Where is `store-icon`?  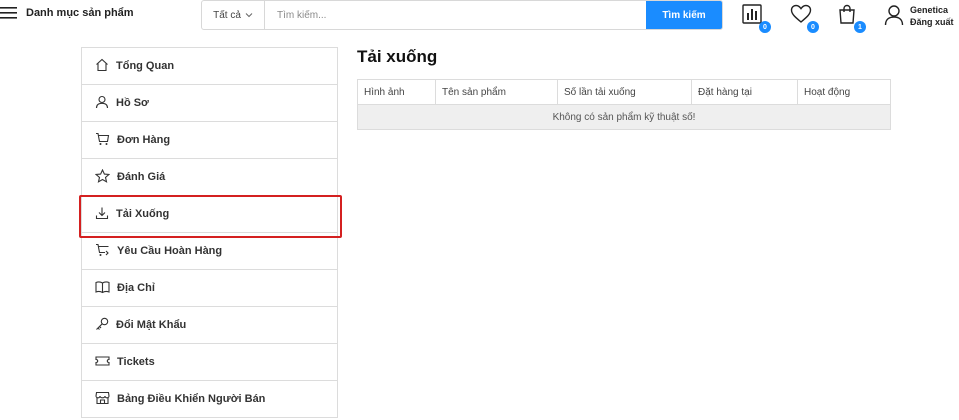 store-icon is located at coordinates (102, 399).